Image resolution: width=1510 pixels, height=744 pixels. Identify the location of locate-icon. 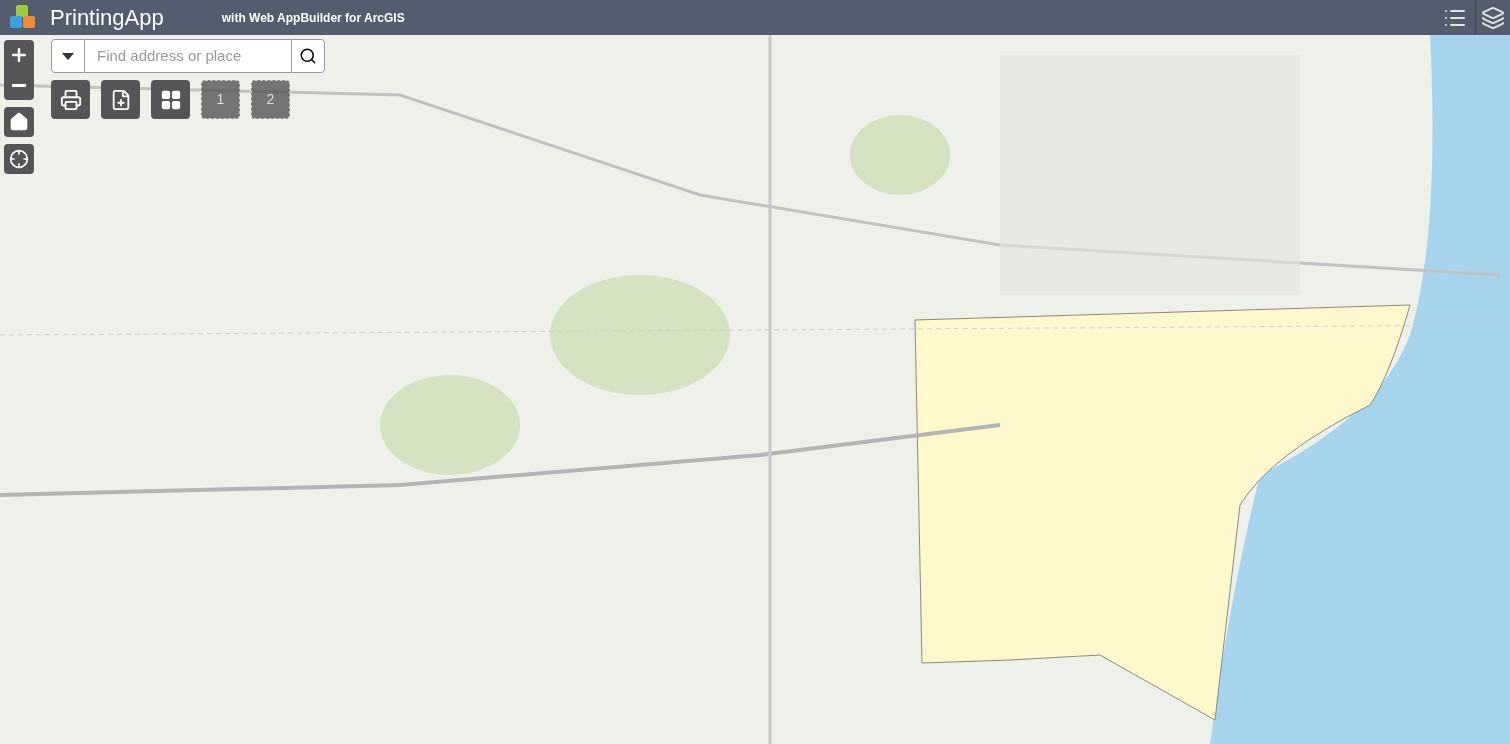
(19, 159).